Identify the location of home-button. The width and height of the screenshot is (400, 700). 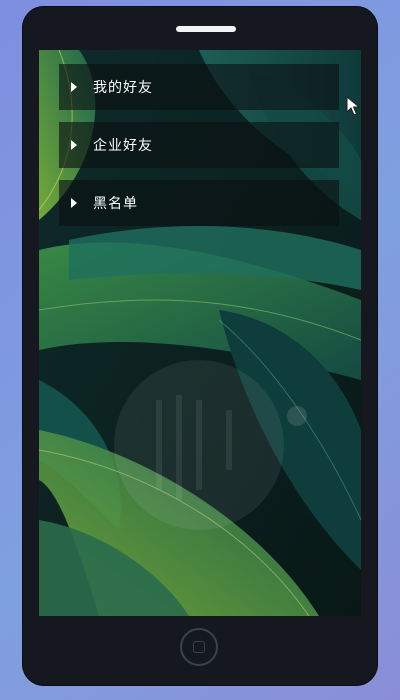
(199, 647).